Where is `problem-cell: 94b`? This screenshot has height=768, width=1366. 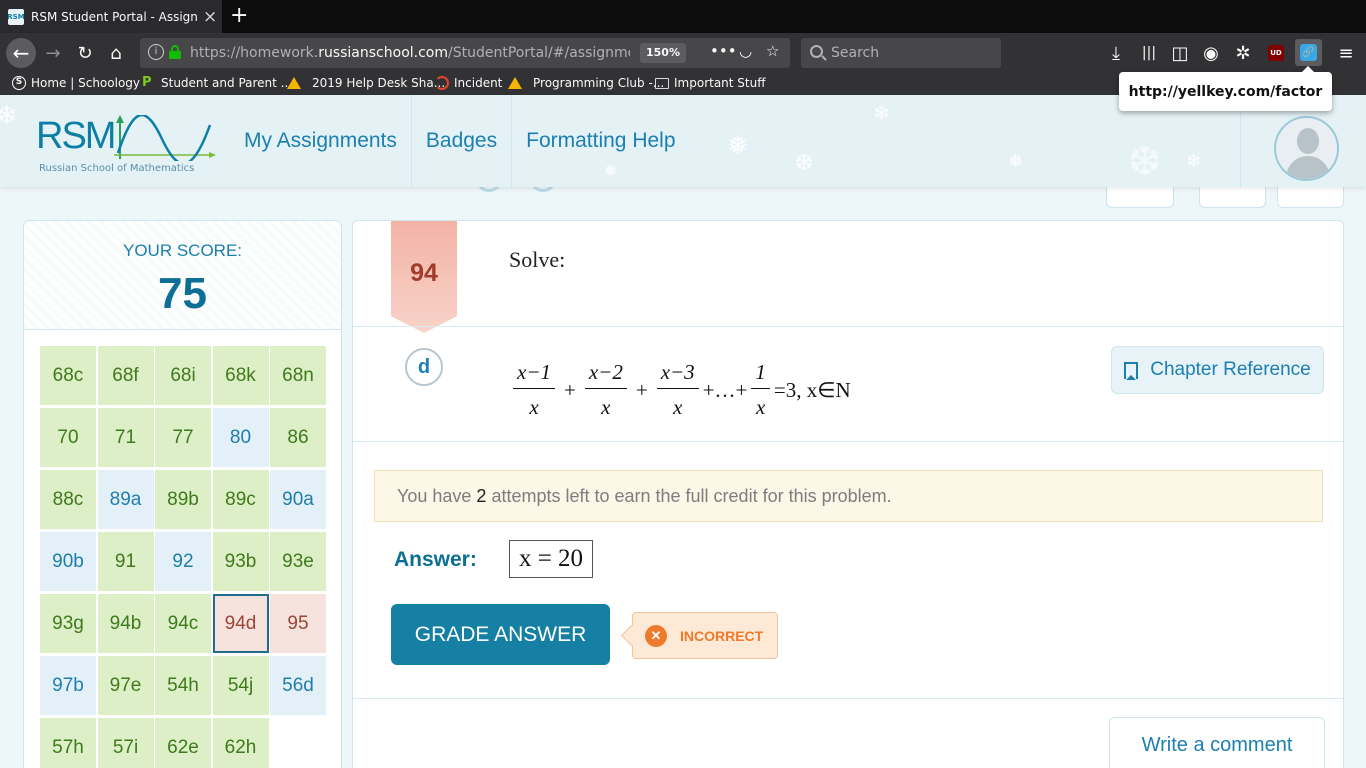 problem-cell: 94b is located at coordinates (125, 623).